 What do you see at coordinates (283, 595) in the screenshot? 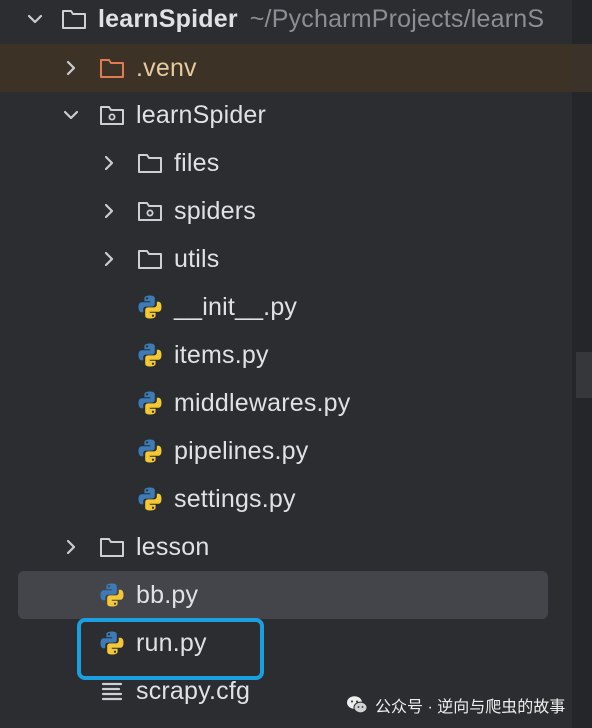
I see `tree-item-bb-py: bb.py` at bounding box center [283, 595].